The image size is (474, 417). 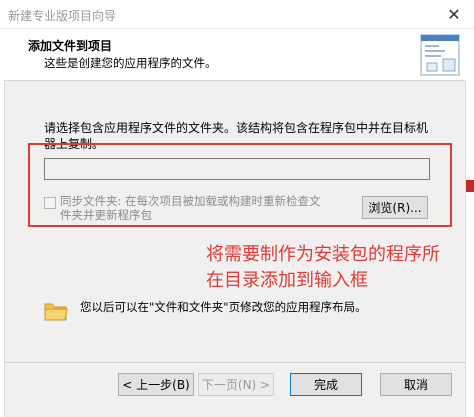 I want to click on folder-icon, so click(x=56, y=312).